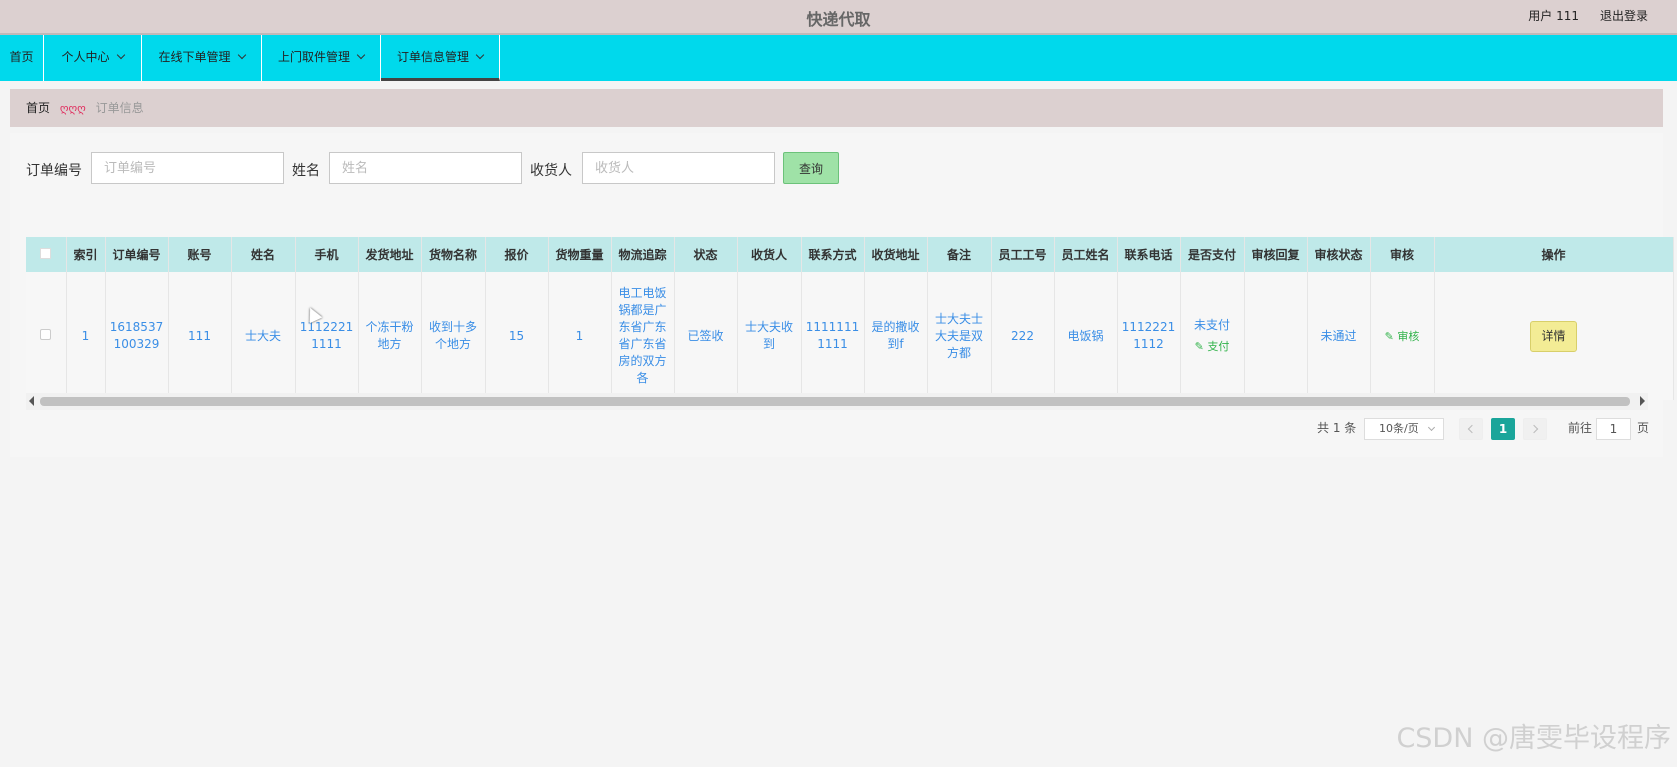 This screenshot has height=767, width=1677. Describe the element at coordinates (1149, 254) in the screenshot. I see `column-header: 联系电话` at that location.